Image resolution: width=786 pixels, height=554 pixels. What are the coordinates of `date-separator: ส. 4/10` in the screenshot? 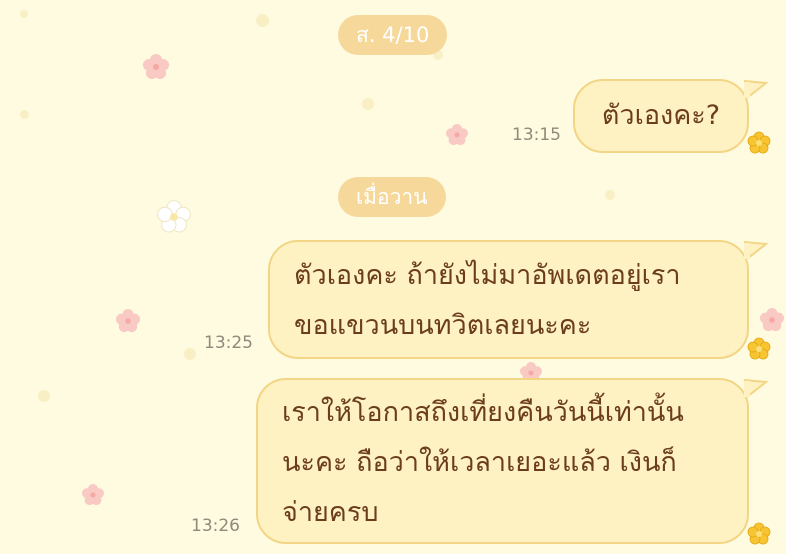 It's located at (393, 35).